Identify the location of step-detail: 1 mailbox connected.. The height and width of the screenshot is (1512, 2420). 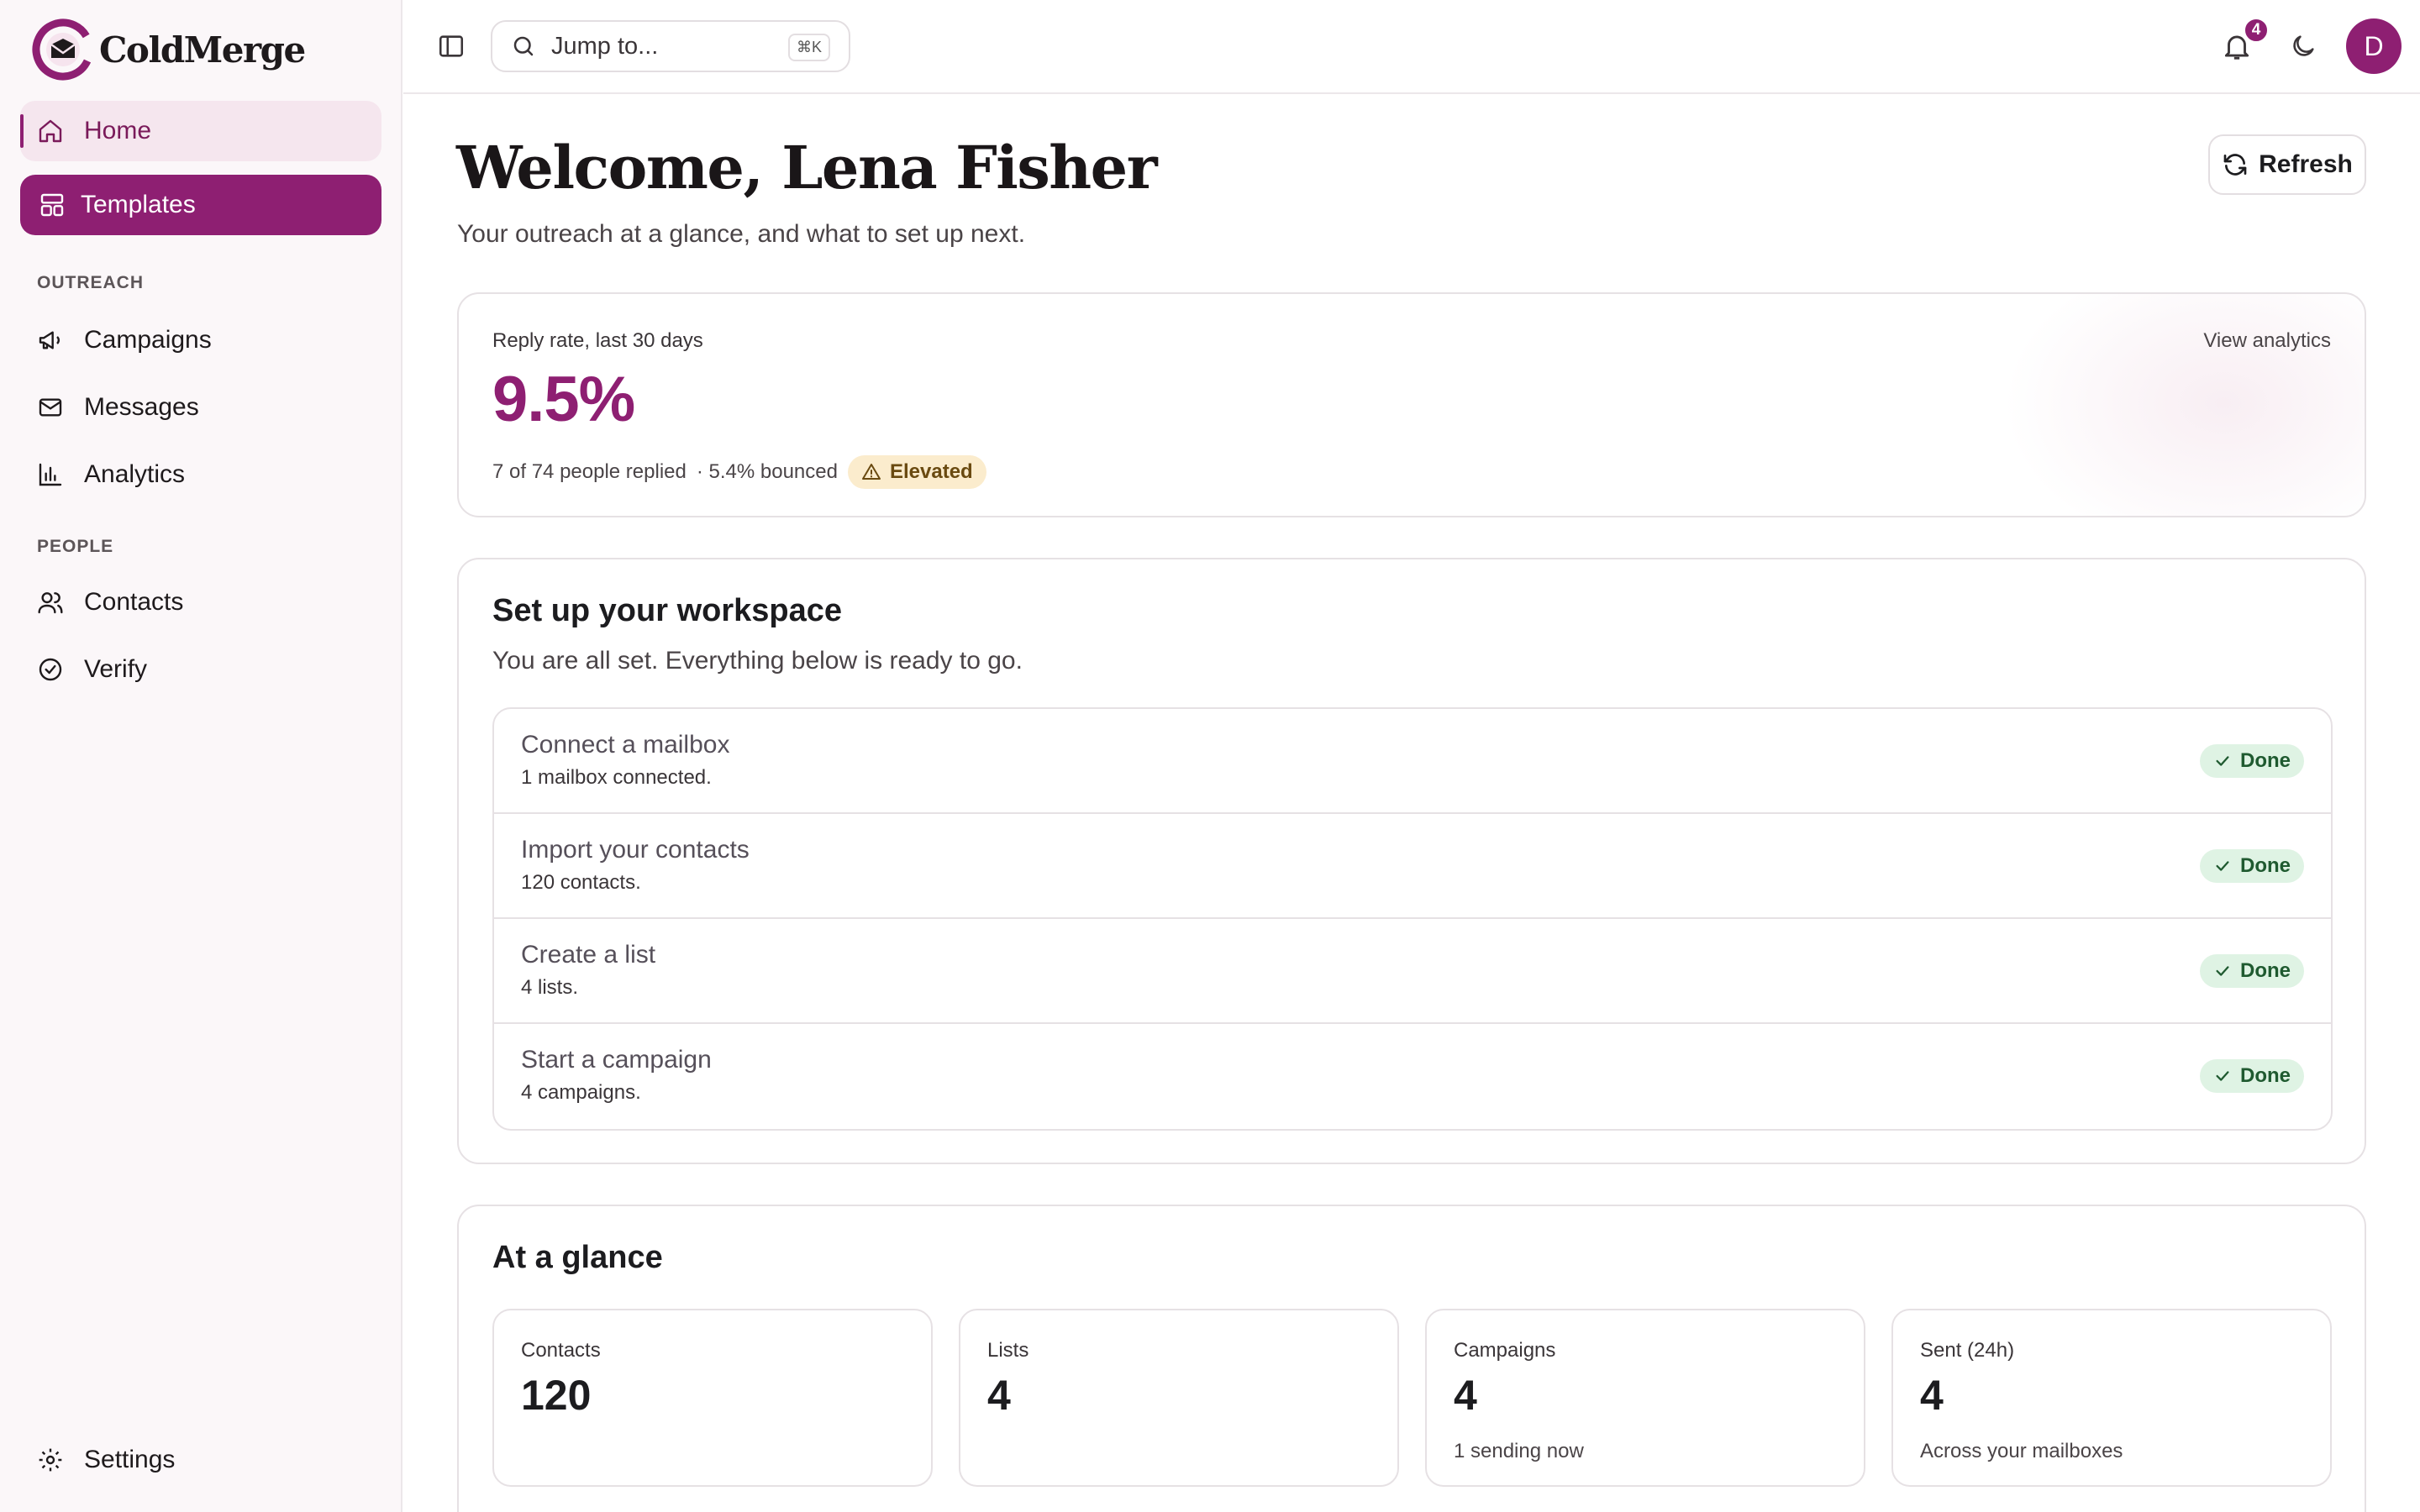
(616, 777).